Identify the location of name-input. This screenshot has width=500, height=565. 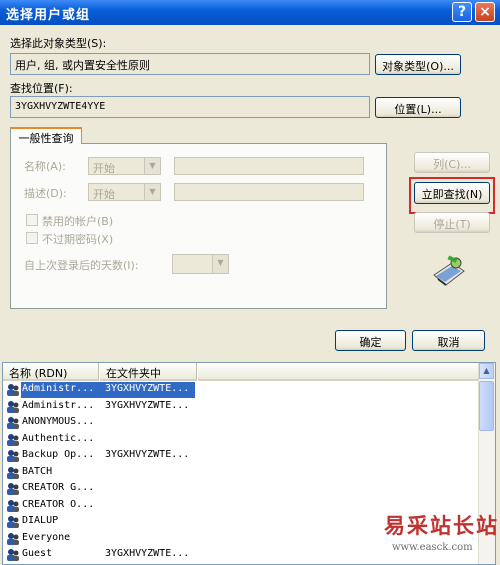
(269, 166).